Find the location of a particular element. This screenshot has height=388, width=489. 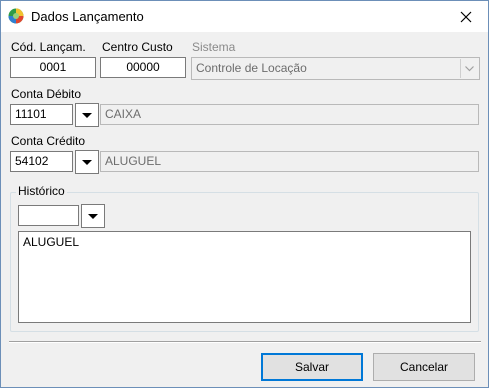

app-globe-icon is located at coordinates (16, 16).